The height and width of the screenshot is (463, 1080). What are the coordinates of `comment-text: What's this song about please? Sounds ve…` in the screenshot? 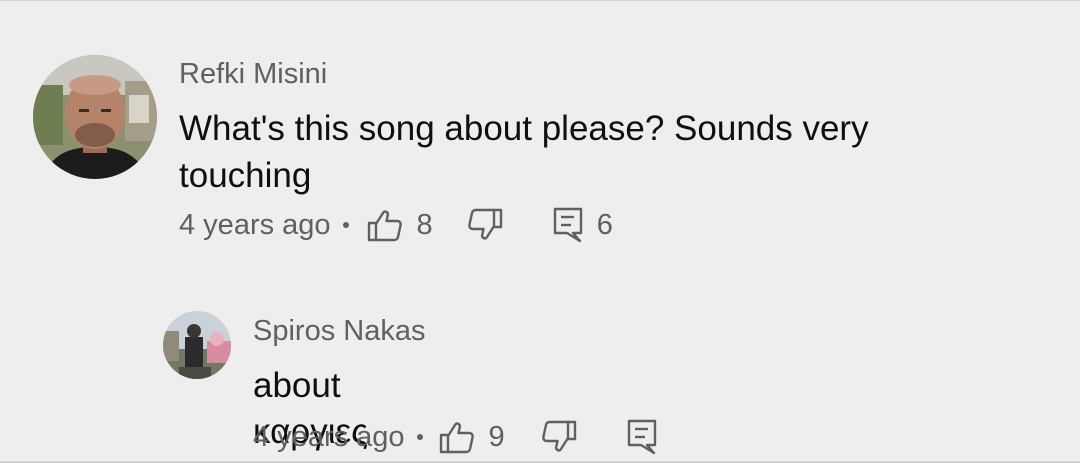 It's located at (524, 152).